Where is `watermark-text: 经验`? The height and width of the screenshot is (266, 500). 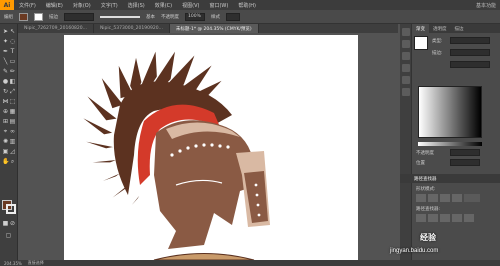 watermark-text: 经验 is located at coordinates (428, 237).